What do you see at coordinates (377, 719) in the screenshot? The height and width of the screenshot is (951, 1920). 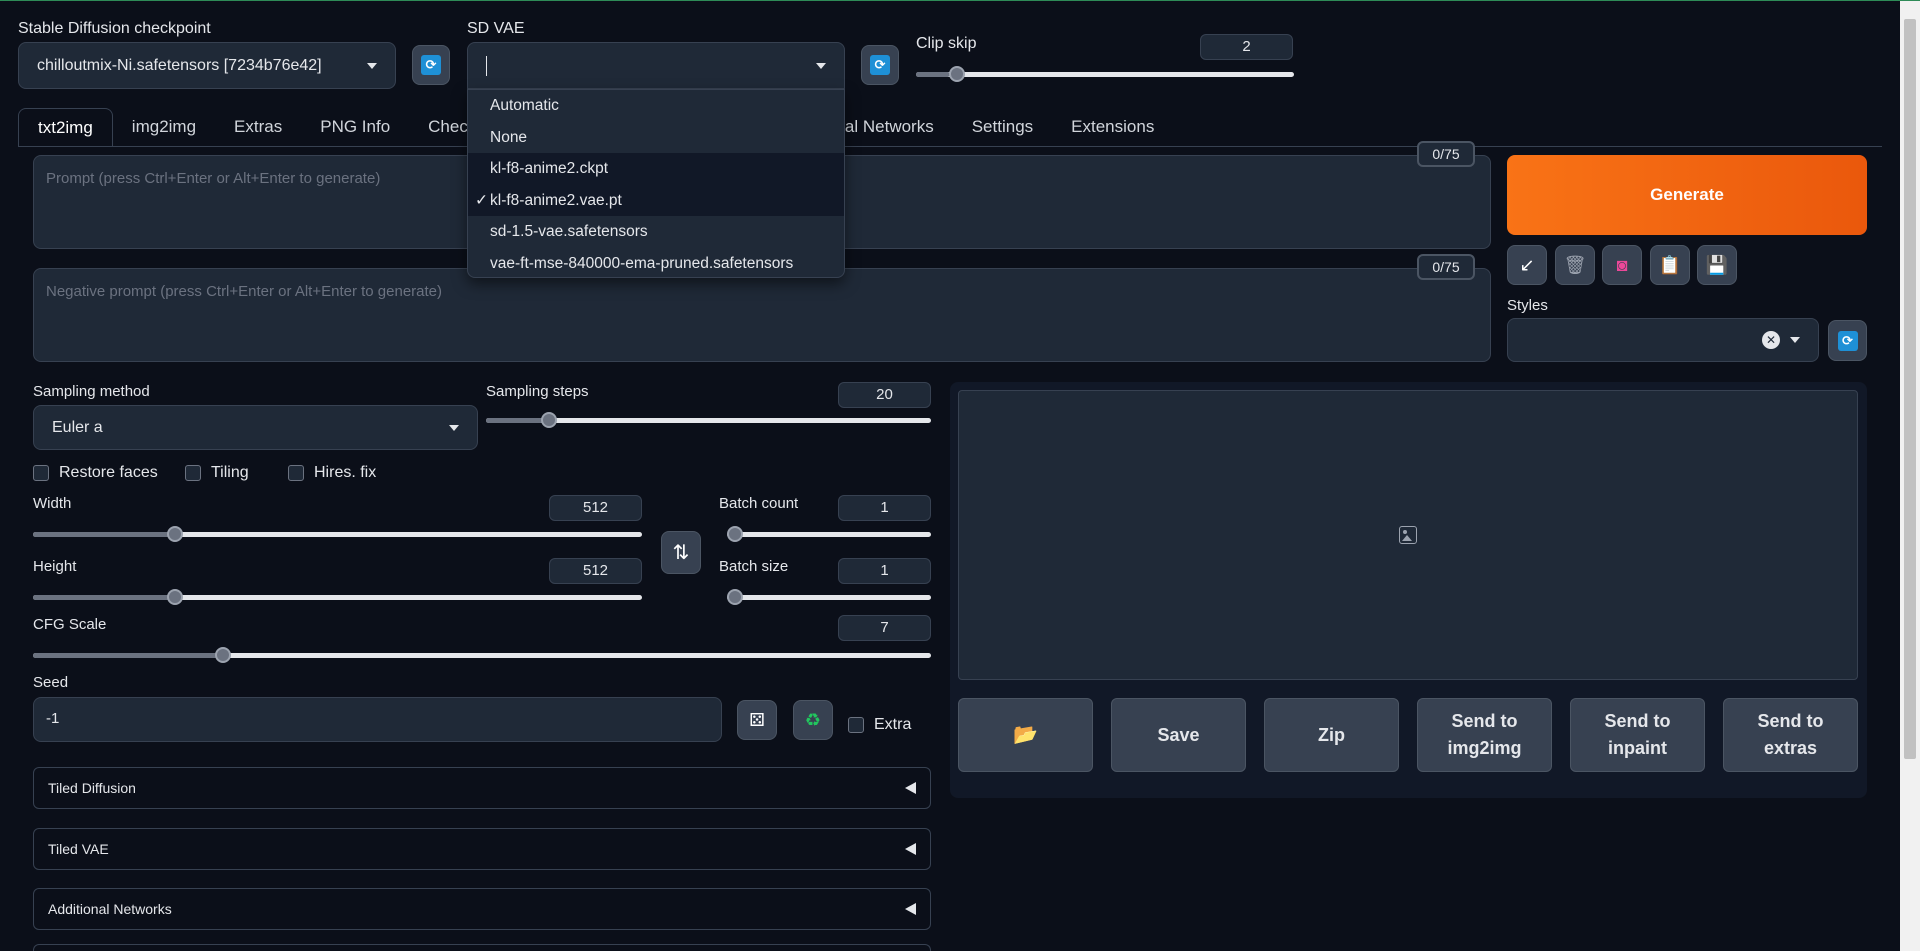 I see `seed-input: -1` at bounding box center [377, 719].